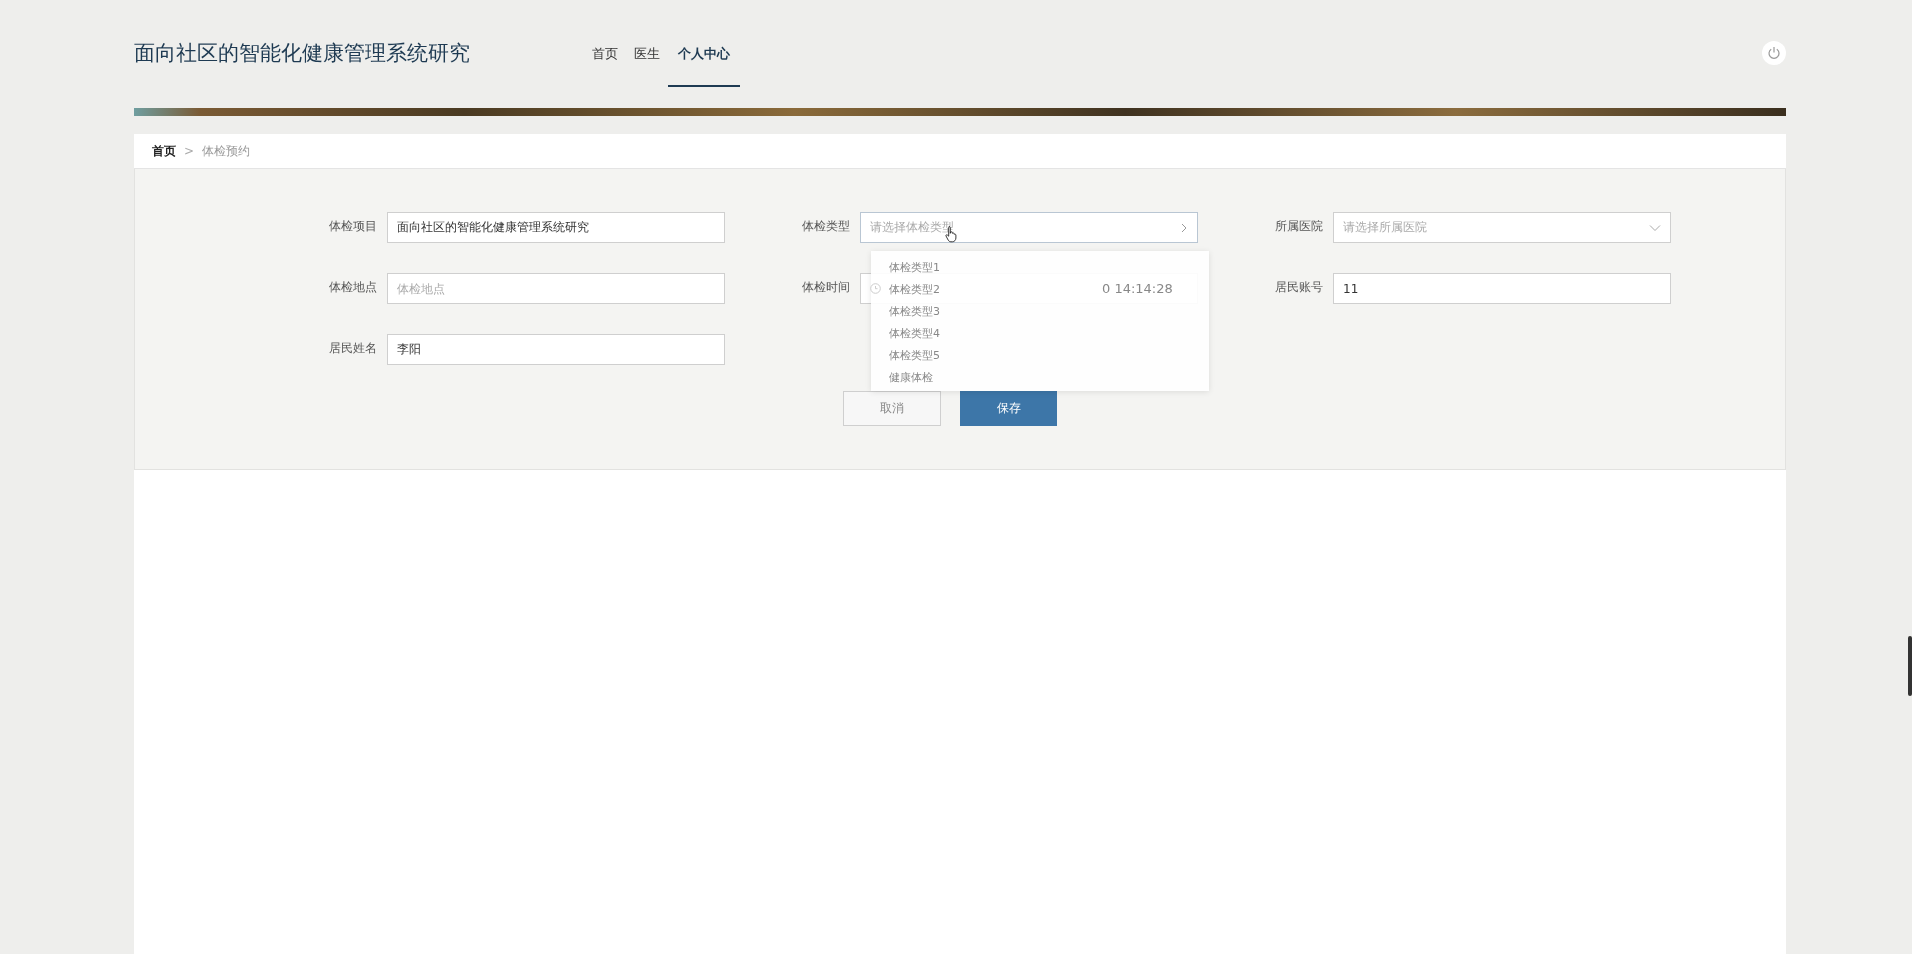  What do you see at coordinates (556, 349) in the screenshot?
I see `input-field: 李阳` at bounding box center [556, 349].